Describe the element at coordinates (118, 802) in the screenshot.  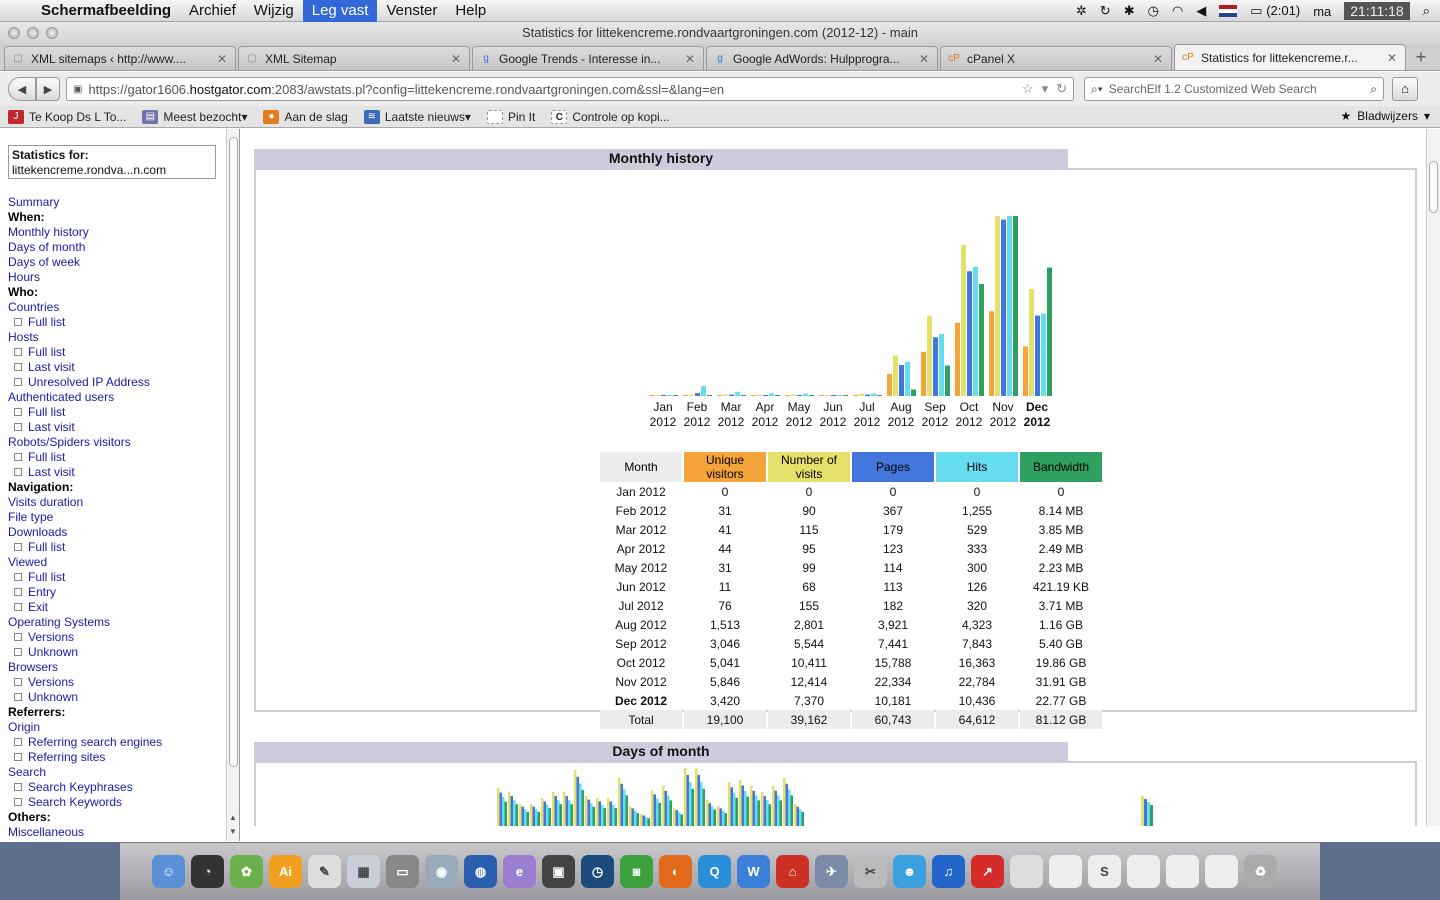
I see `sidebar-link-search-keywords: Search Keywords` at that location.